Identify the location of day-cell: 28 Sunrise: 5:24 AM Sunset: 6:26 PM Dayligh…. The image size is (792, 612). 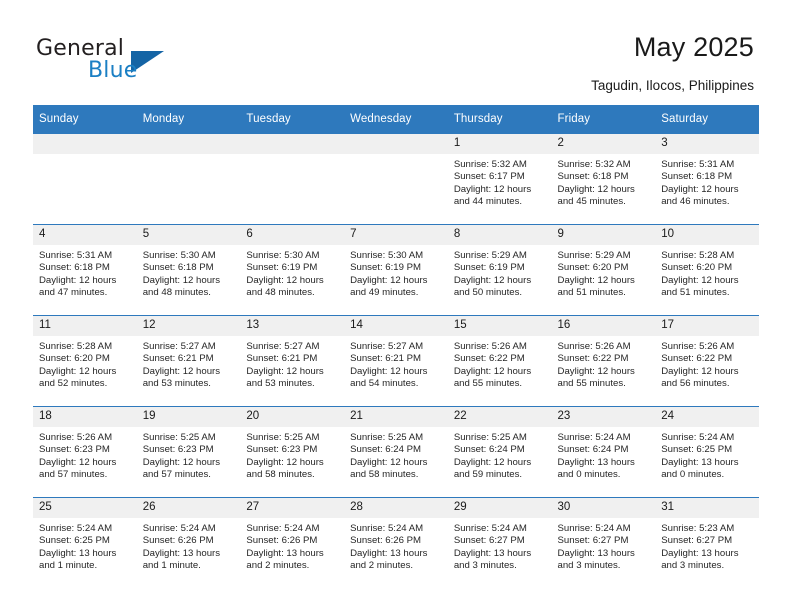
(396, 542).